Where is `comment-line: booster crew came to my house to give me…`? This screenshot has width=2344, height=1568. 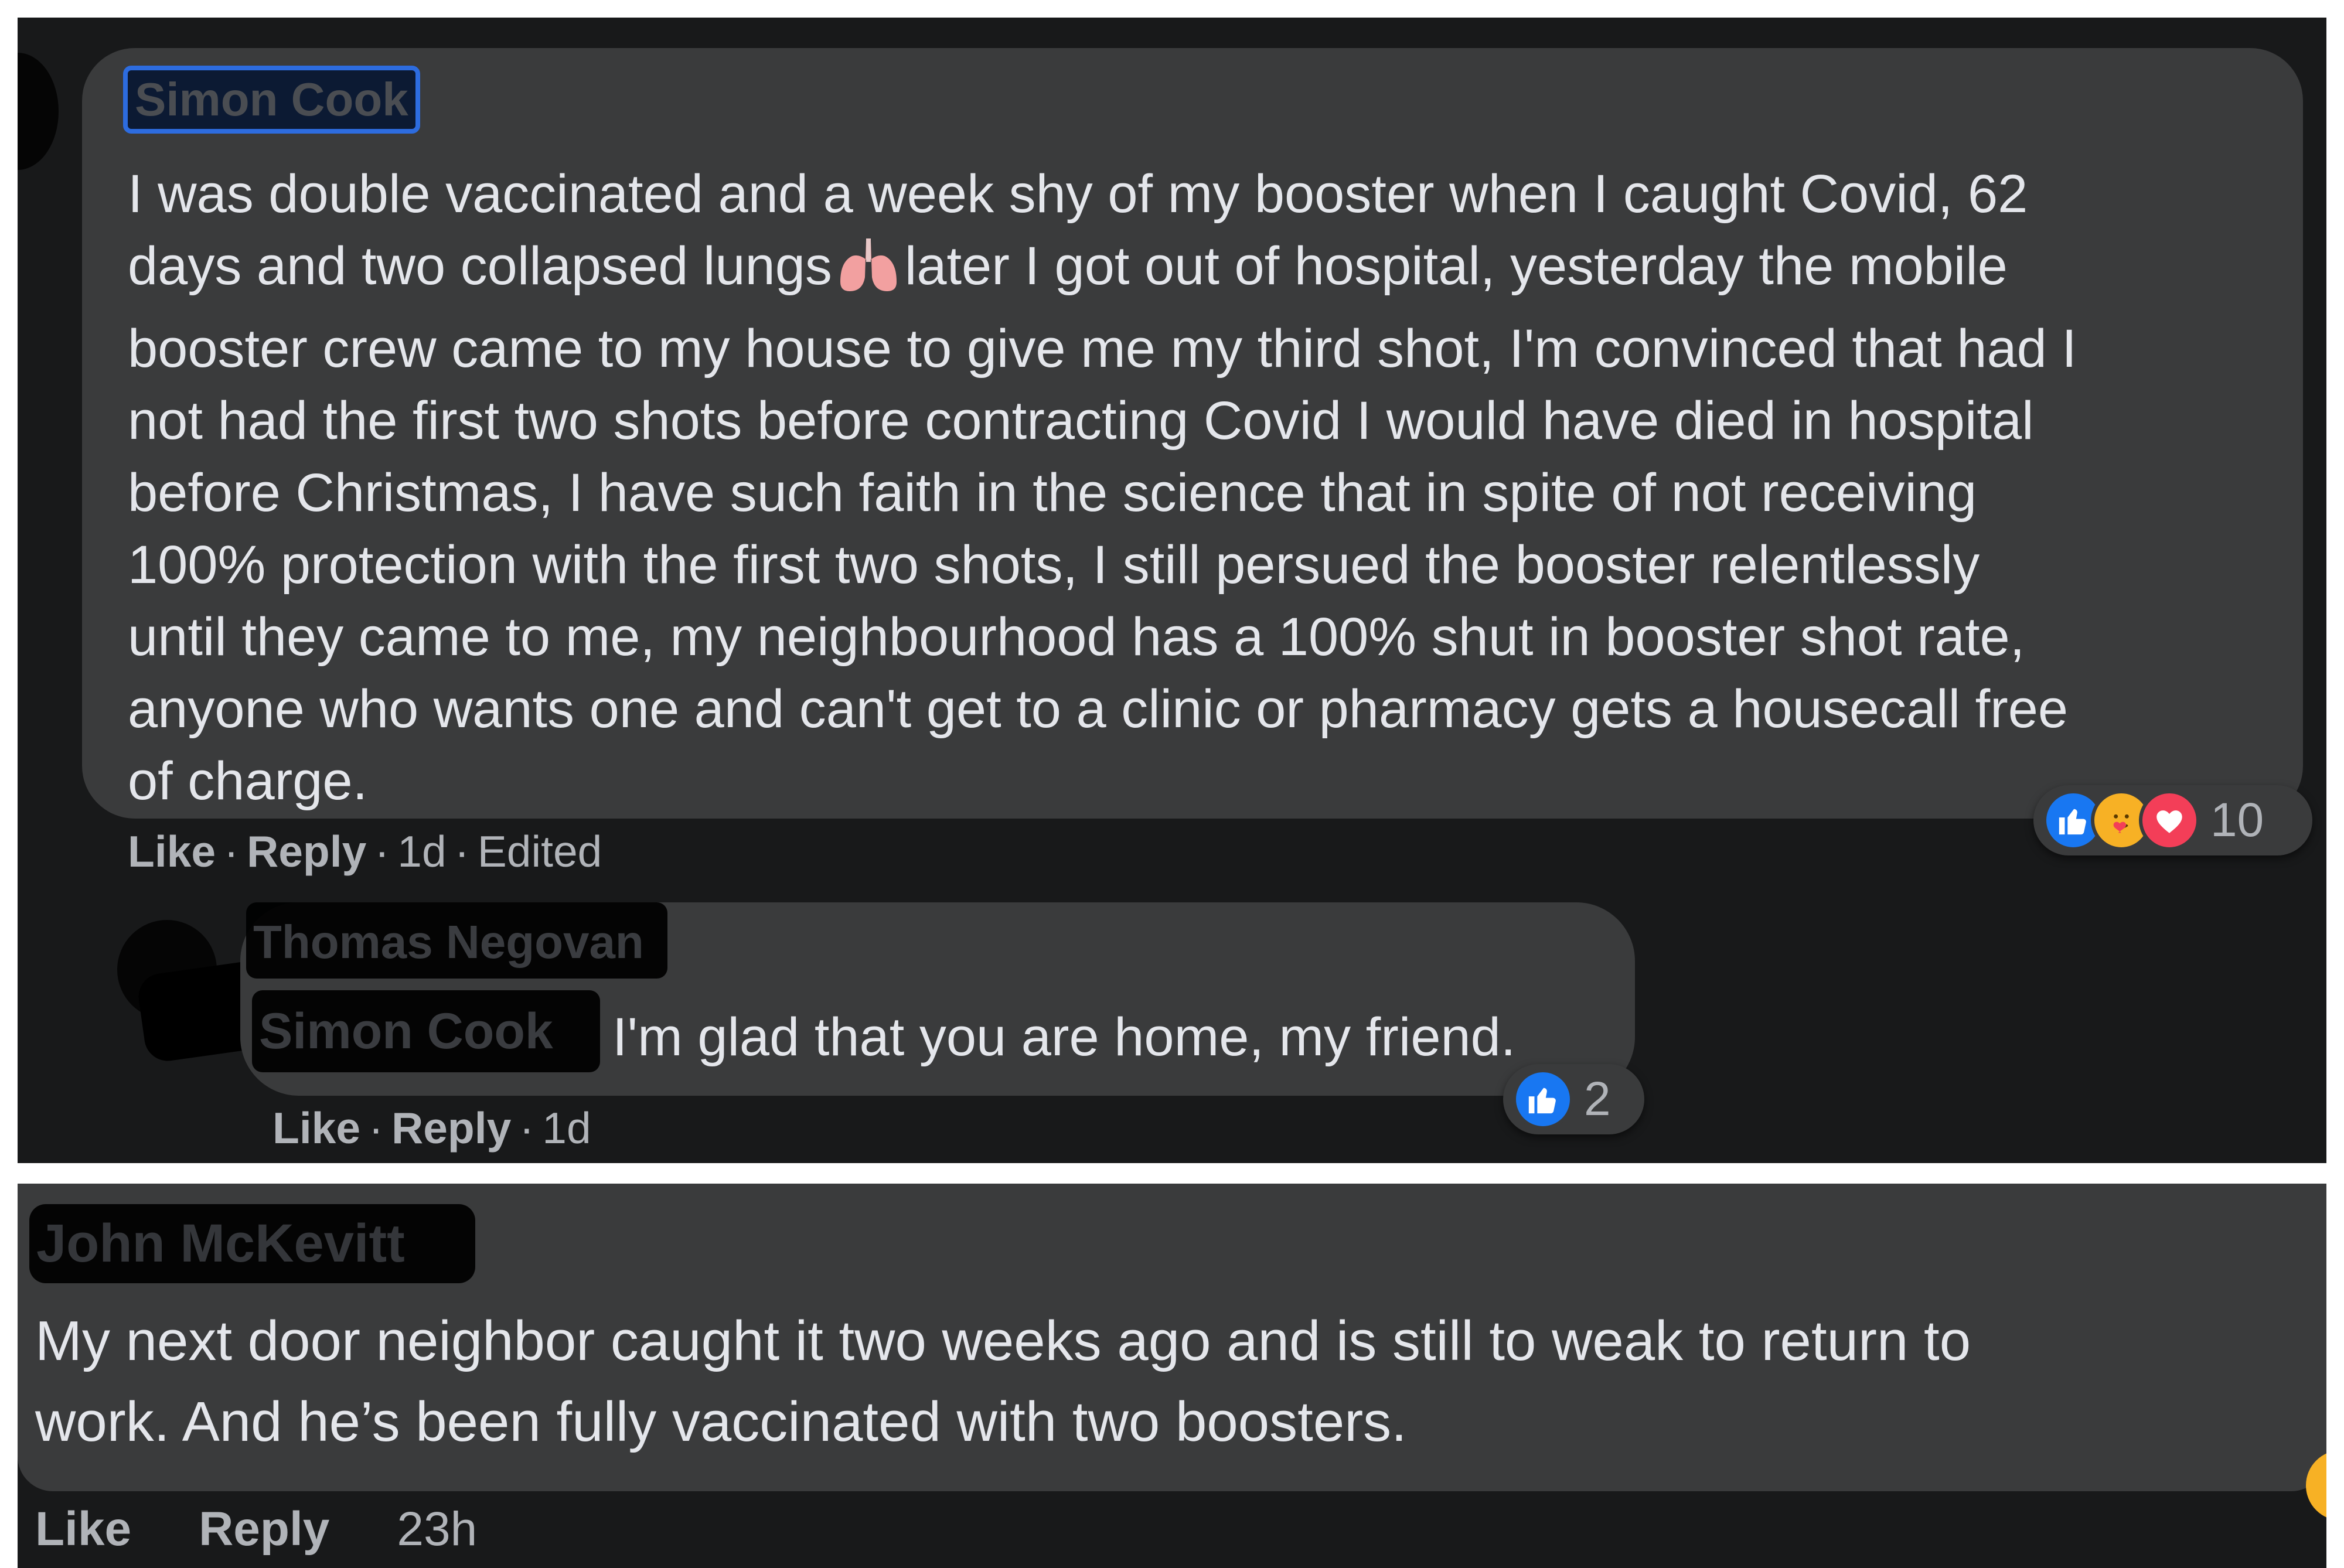 comment-line: booster crew came to my house to give me… is located at coordinates (1102, 349).